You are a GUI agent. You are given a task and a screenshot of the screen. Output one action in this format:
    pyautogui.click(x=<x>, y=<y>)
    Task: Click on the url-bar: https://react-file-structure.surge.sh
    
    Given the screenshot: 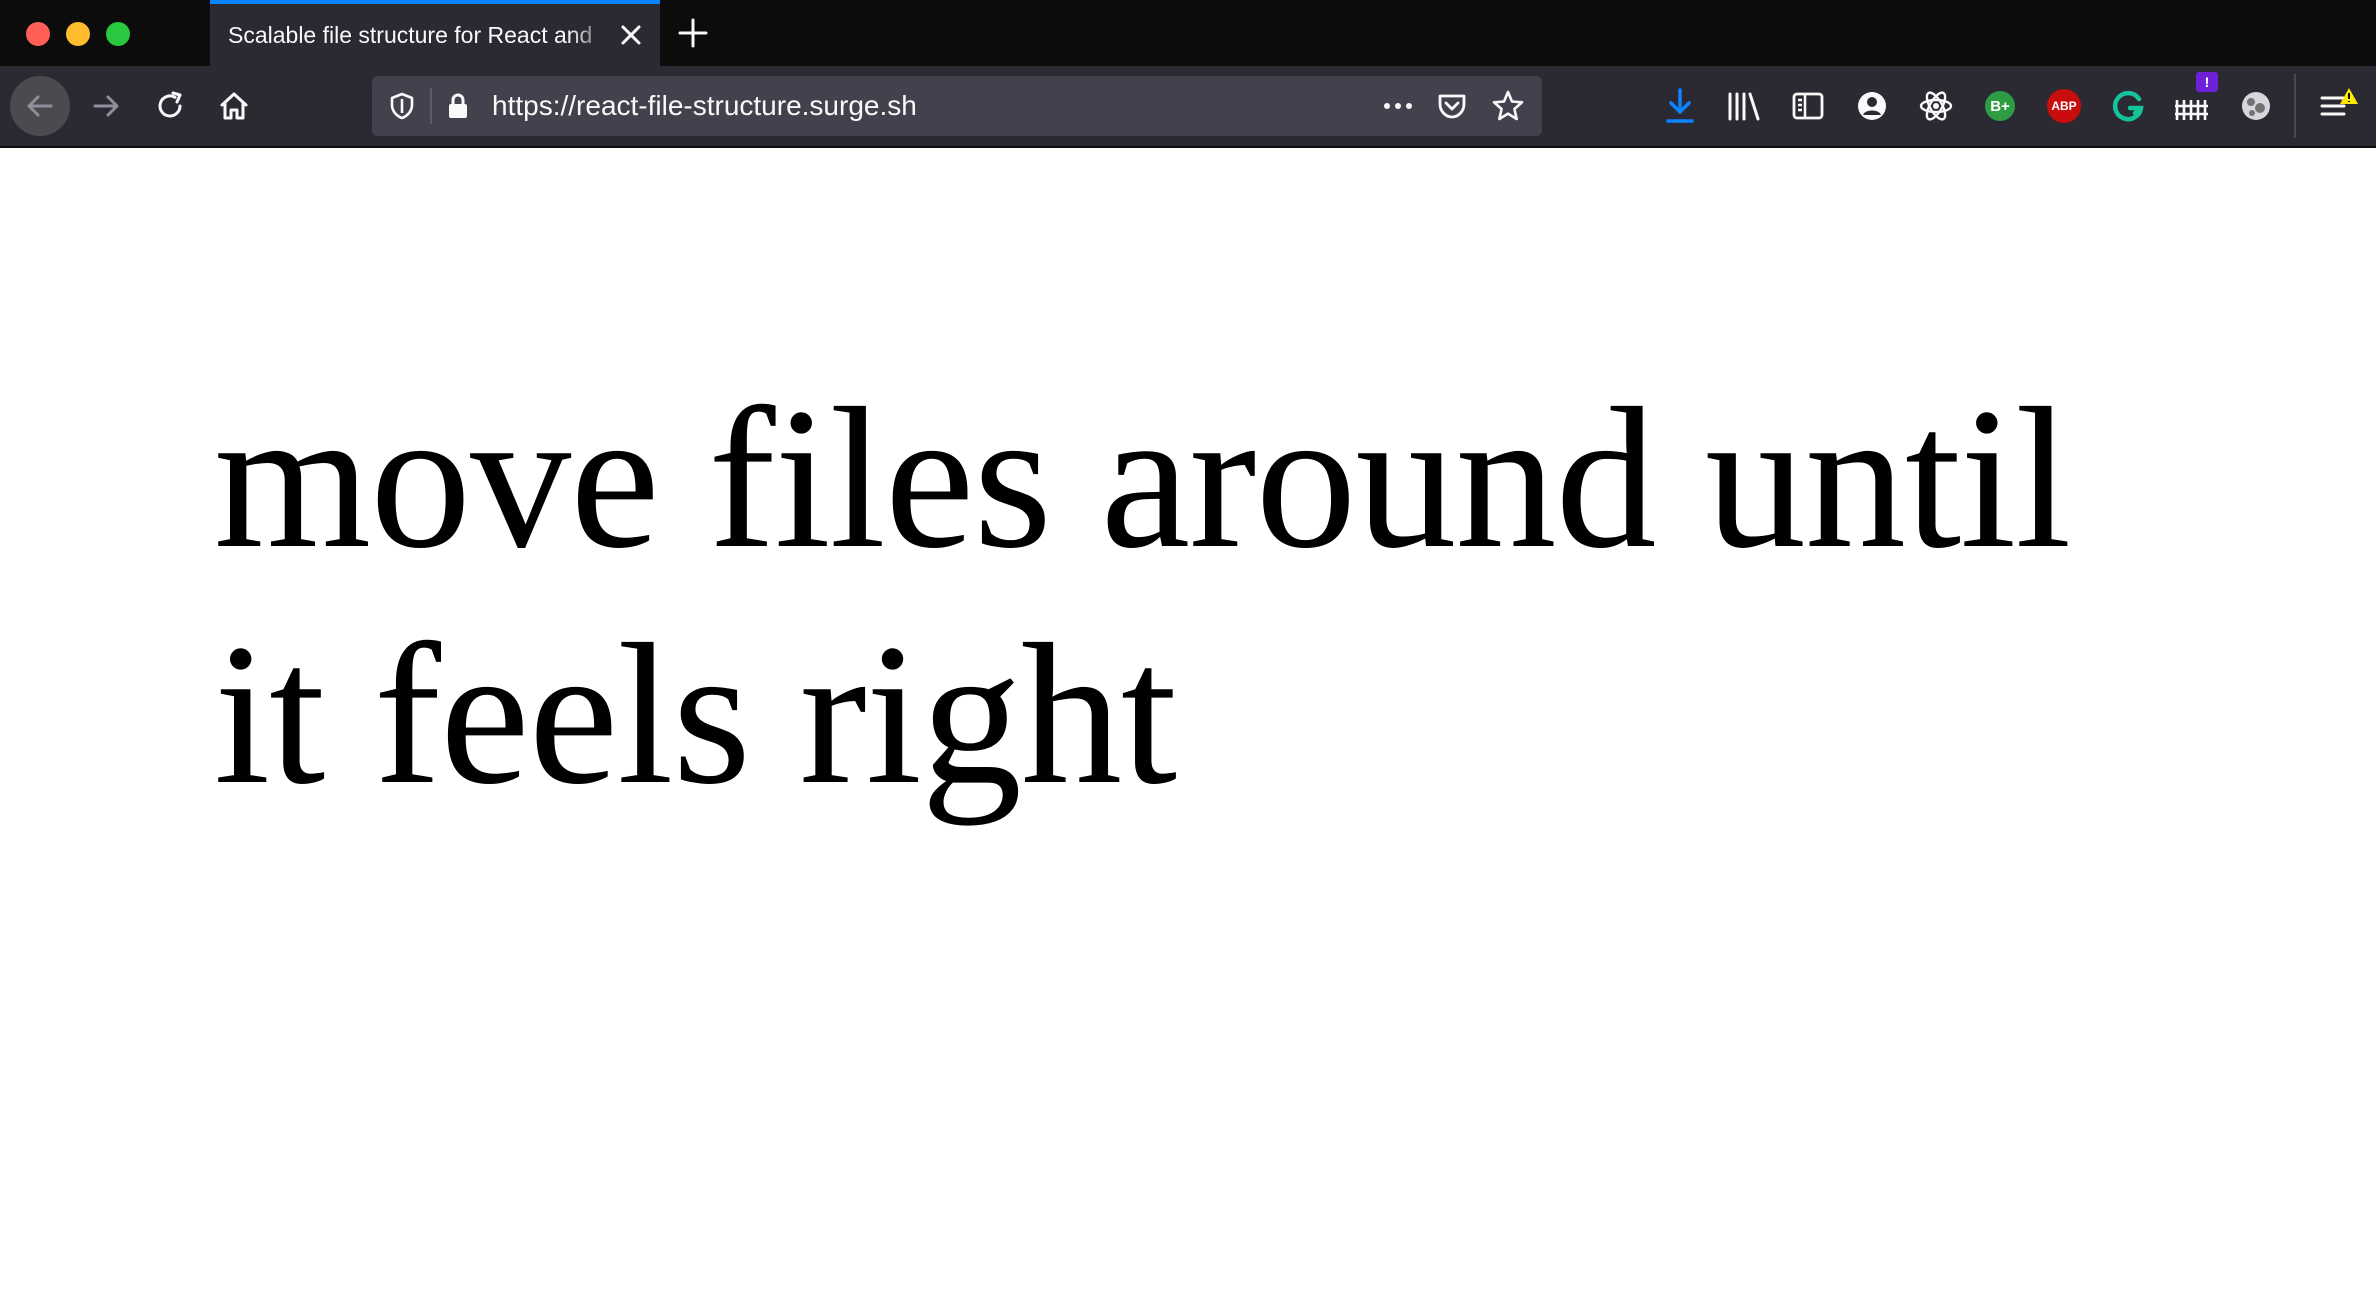 What is the action you would take?
    pyautogui.click(x=957, y=106)
    